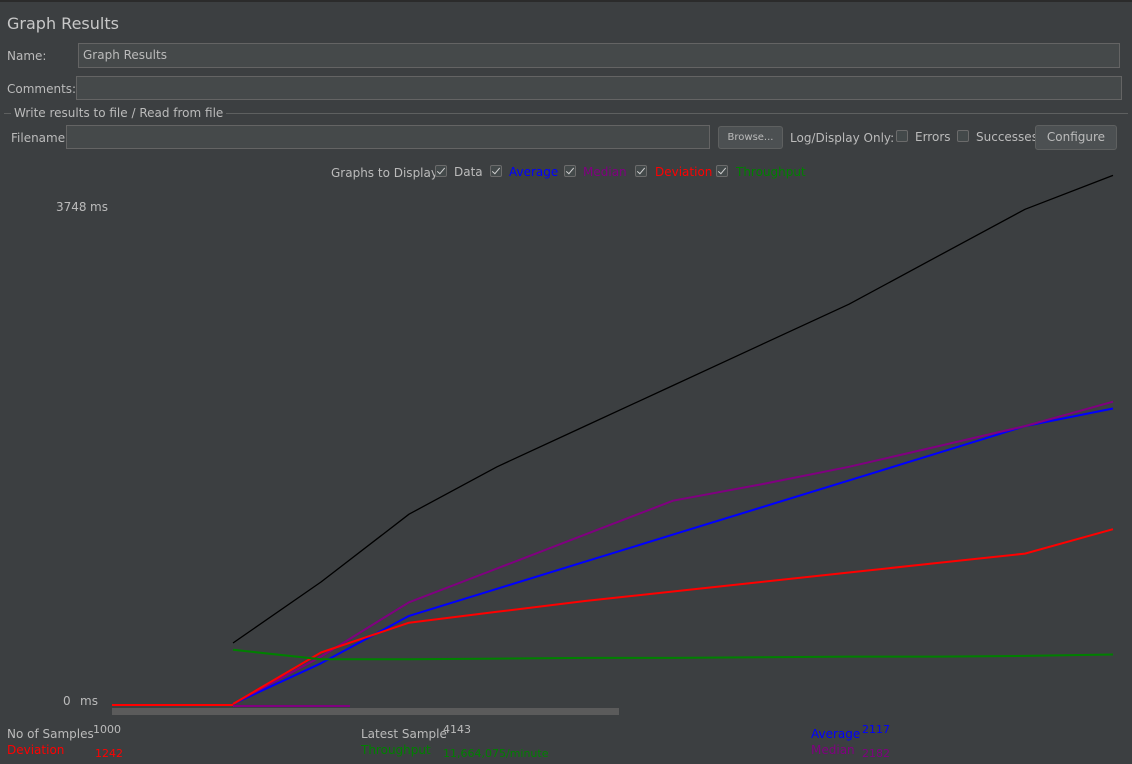  I want to click on samples-value: 1000, so click(107, 729).